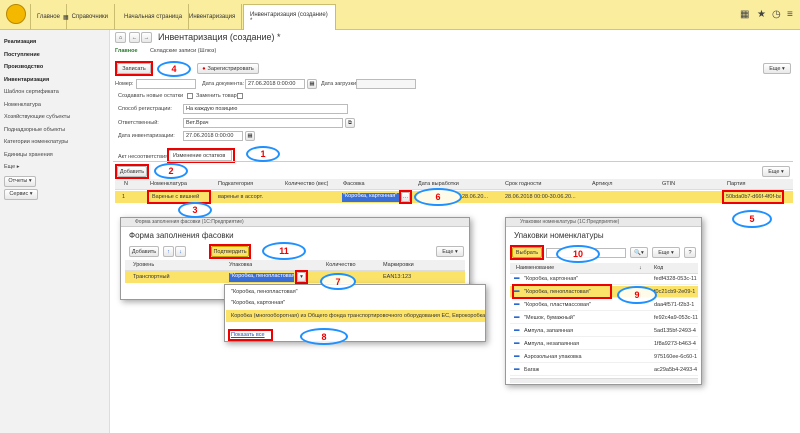 The height and width of the screenshot is (433, 800). What do you see at coordinates (54, 67) in the screenshot?
I see `sidebar-item-production: Производство` at bounding box center [54, 67].